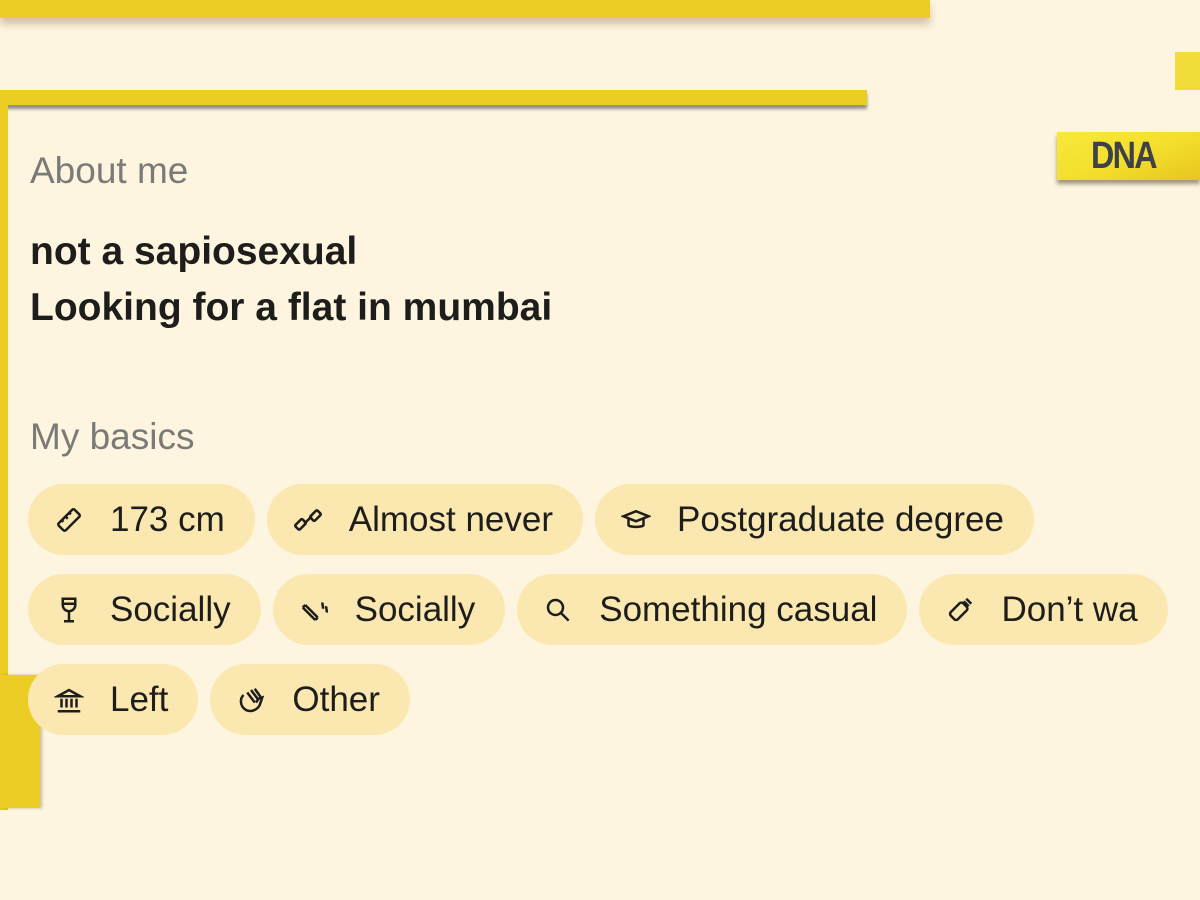 This screenshot has height=900, width=1200. Describe the element at coordinates (314, 610) in the screenshot. I see `cigarette-icon` at that location.